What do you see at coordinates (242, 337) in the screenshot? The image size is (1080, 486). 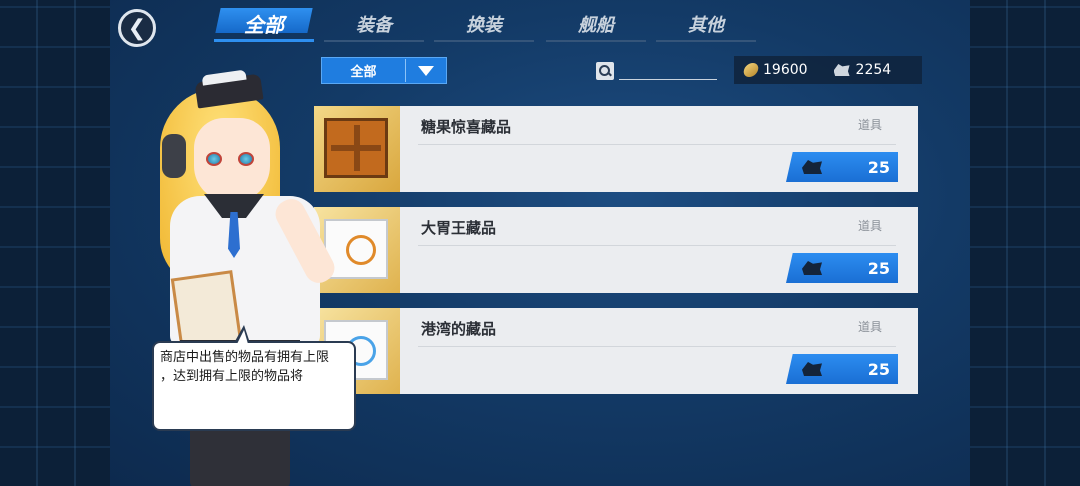 I see `dialog-tail-fill` at bounding box center [242, 337].